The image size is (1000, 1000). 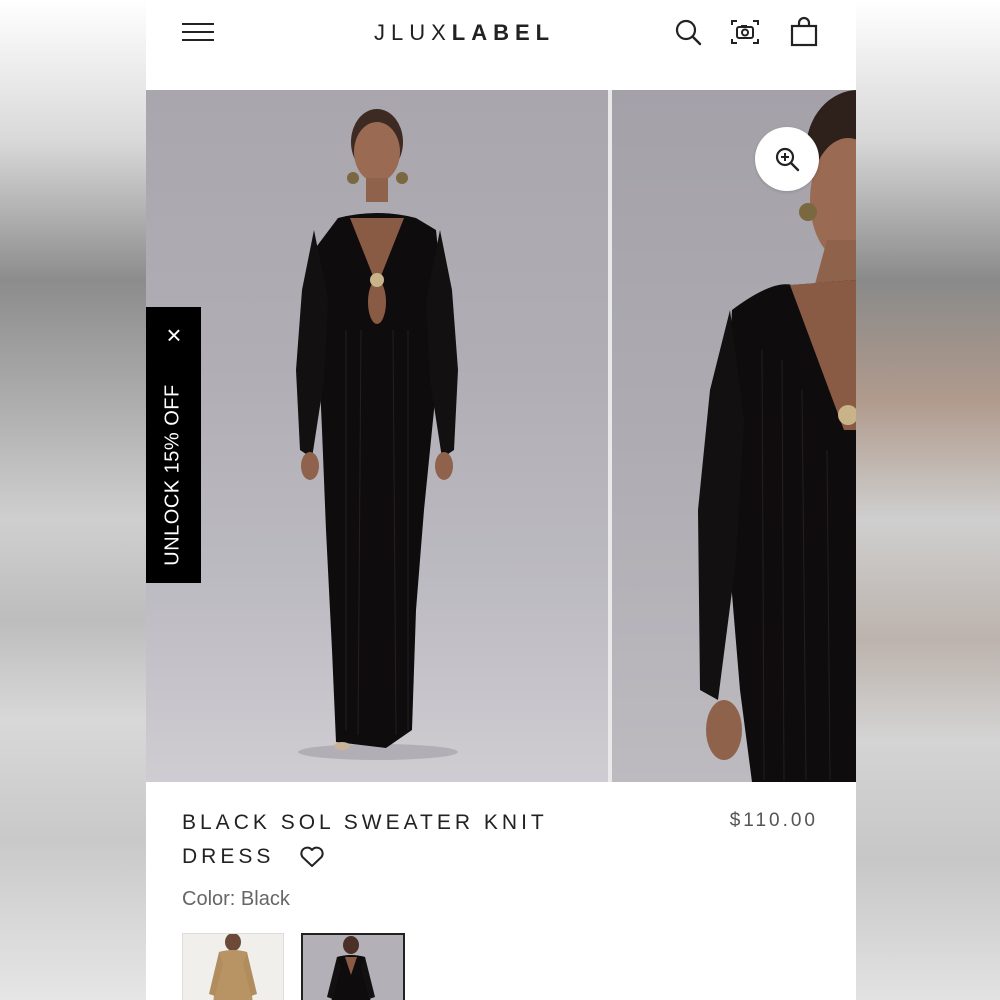 What do you see at coordinates (928, 500) in the screenshot?
I see `blurred-background-right` at bounding box center [928, 500].